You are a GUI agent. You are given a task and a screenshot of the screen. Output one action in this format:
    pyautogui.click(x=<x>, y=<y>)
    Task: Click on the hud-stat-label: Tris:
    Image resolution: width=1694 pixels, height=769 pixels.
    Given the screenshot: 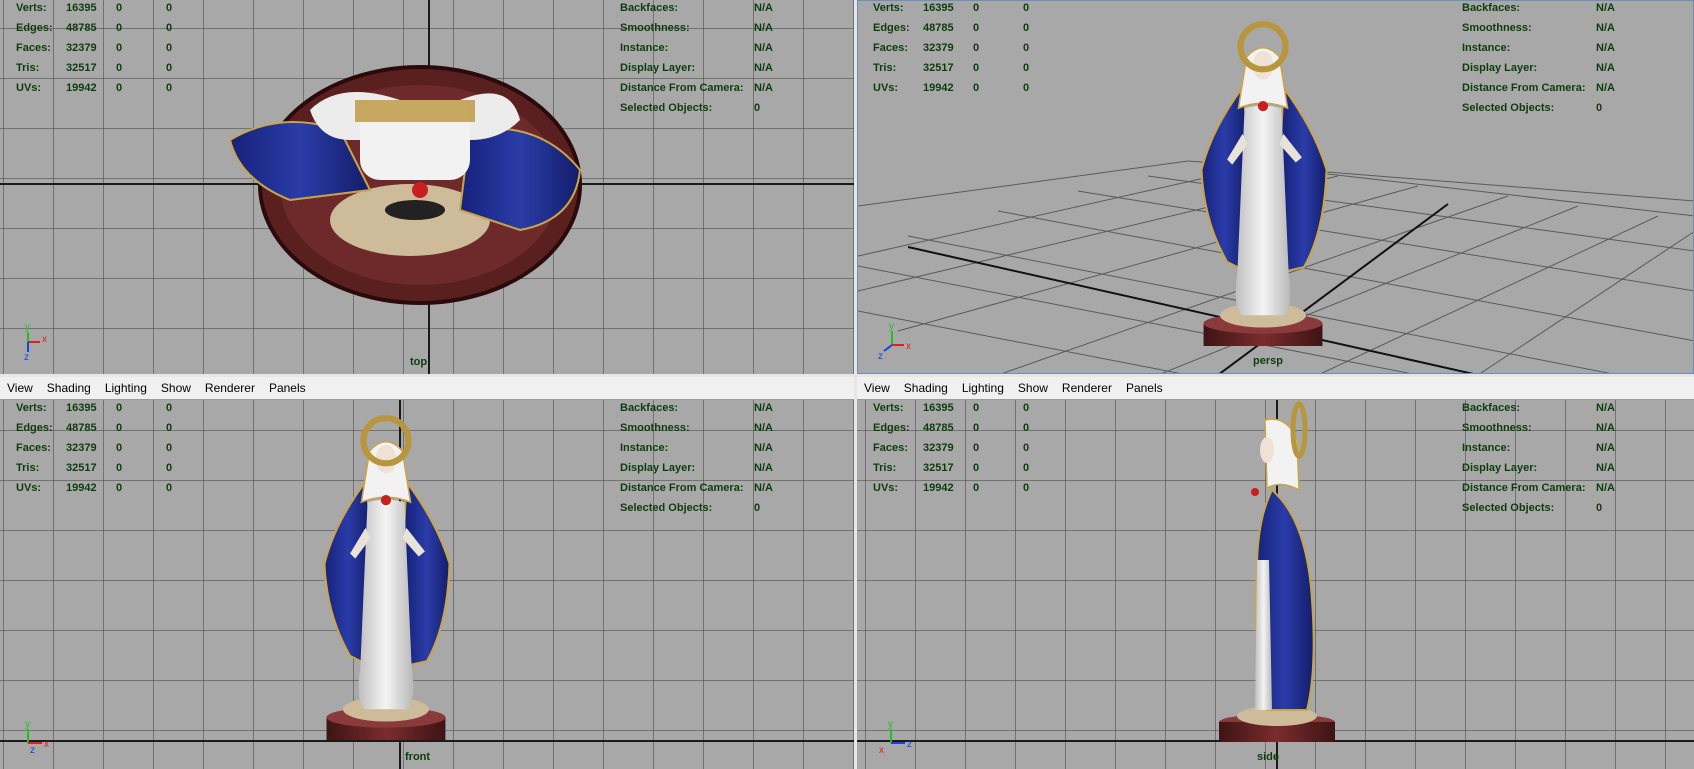 What is the action you would take?
    pyautogui.click(x=885, y=68)
    